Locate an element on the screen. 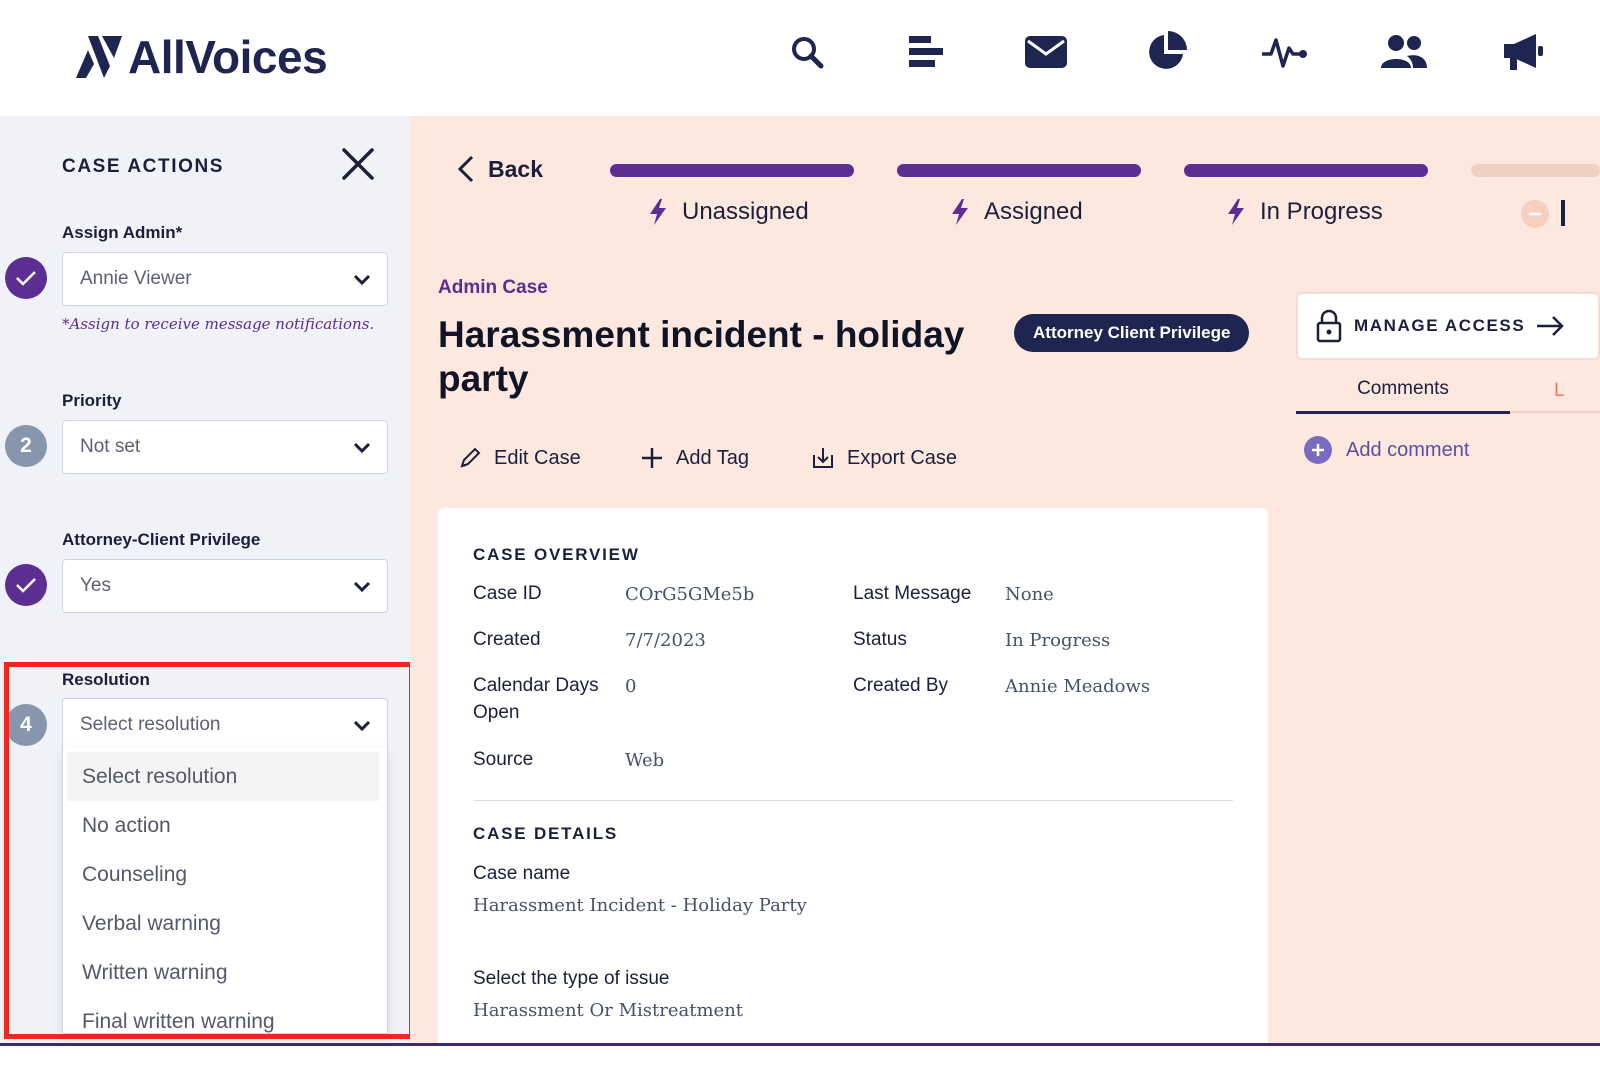  download-icon is located at coordinates (823, 458).